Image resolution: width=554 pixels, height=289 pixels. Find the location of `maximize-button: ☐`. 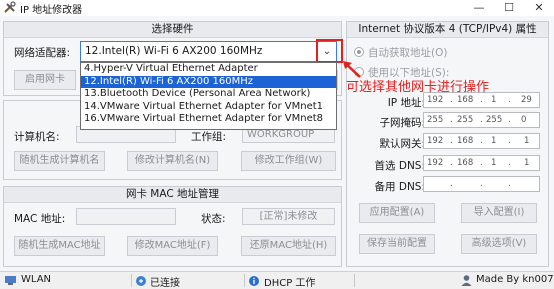

maximize-button: ☐ is located at coordinates (509, 8).